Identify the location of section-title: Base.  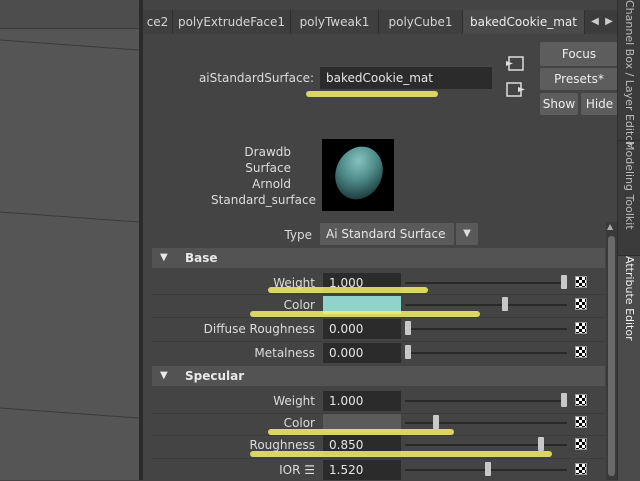
(201, 258).